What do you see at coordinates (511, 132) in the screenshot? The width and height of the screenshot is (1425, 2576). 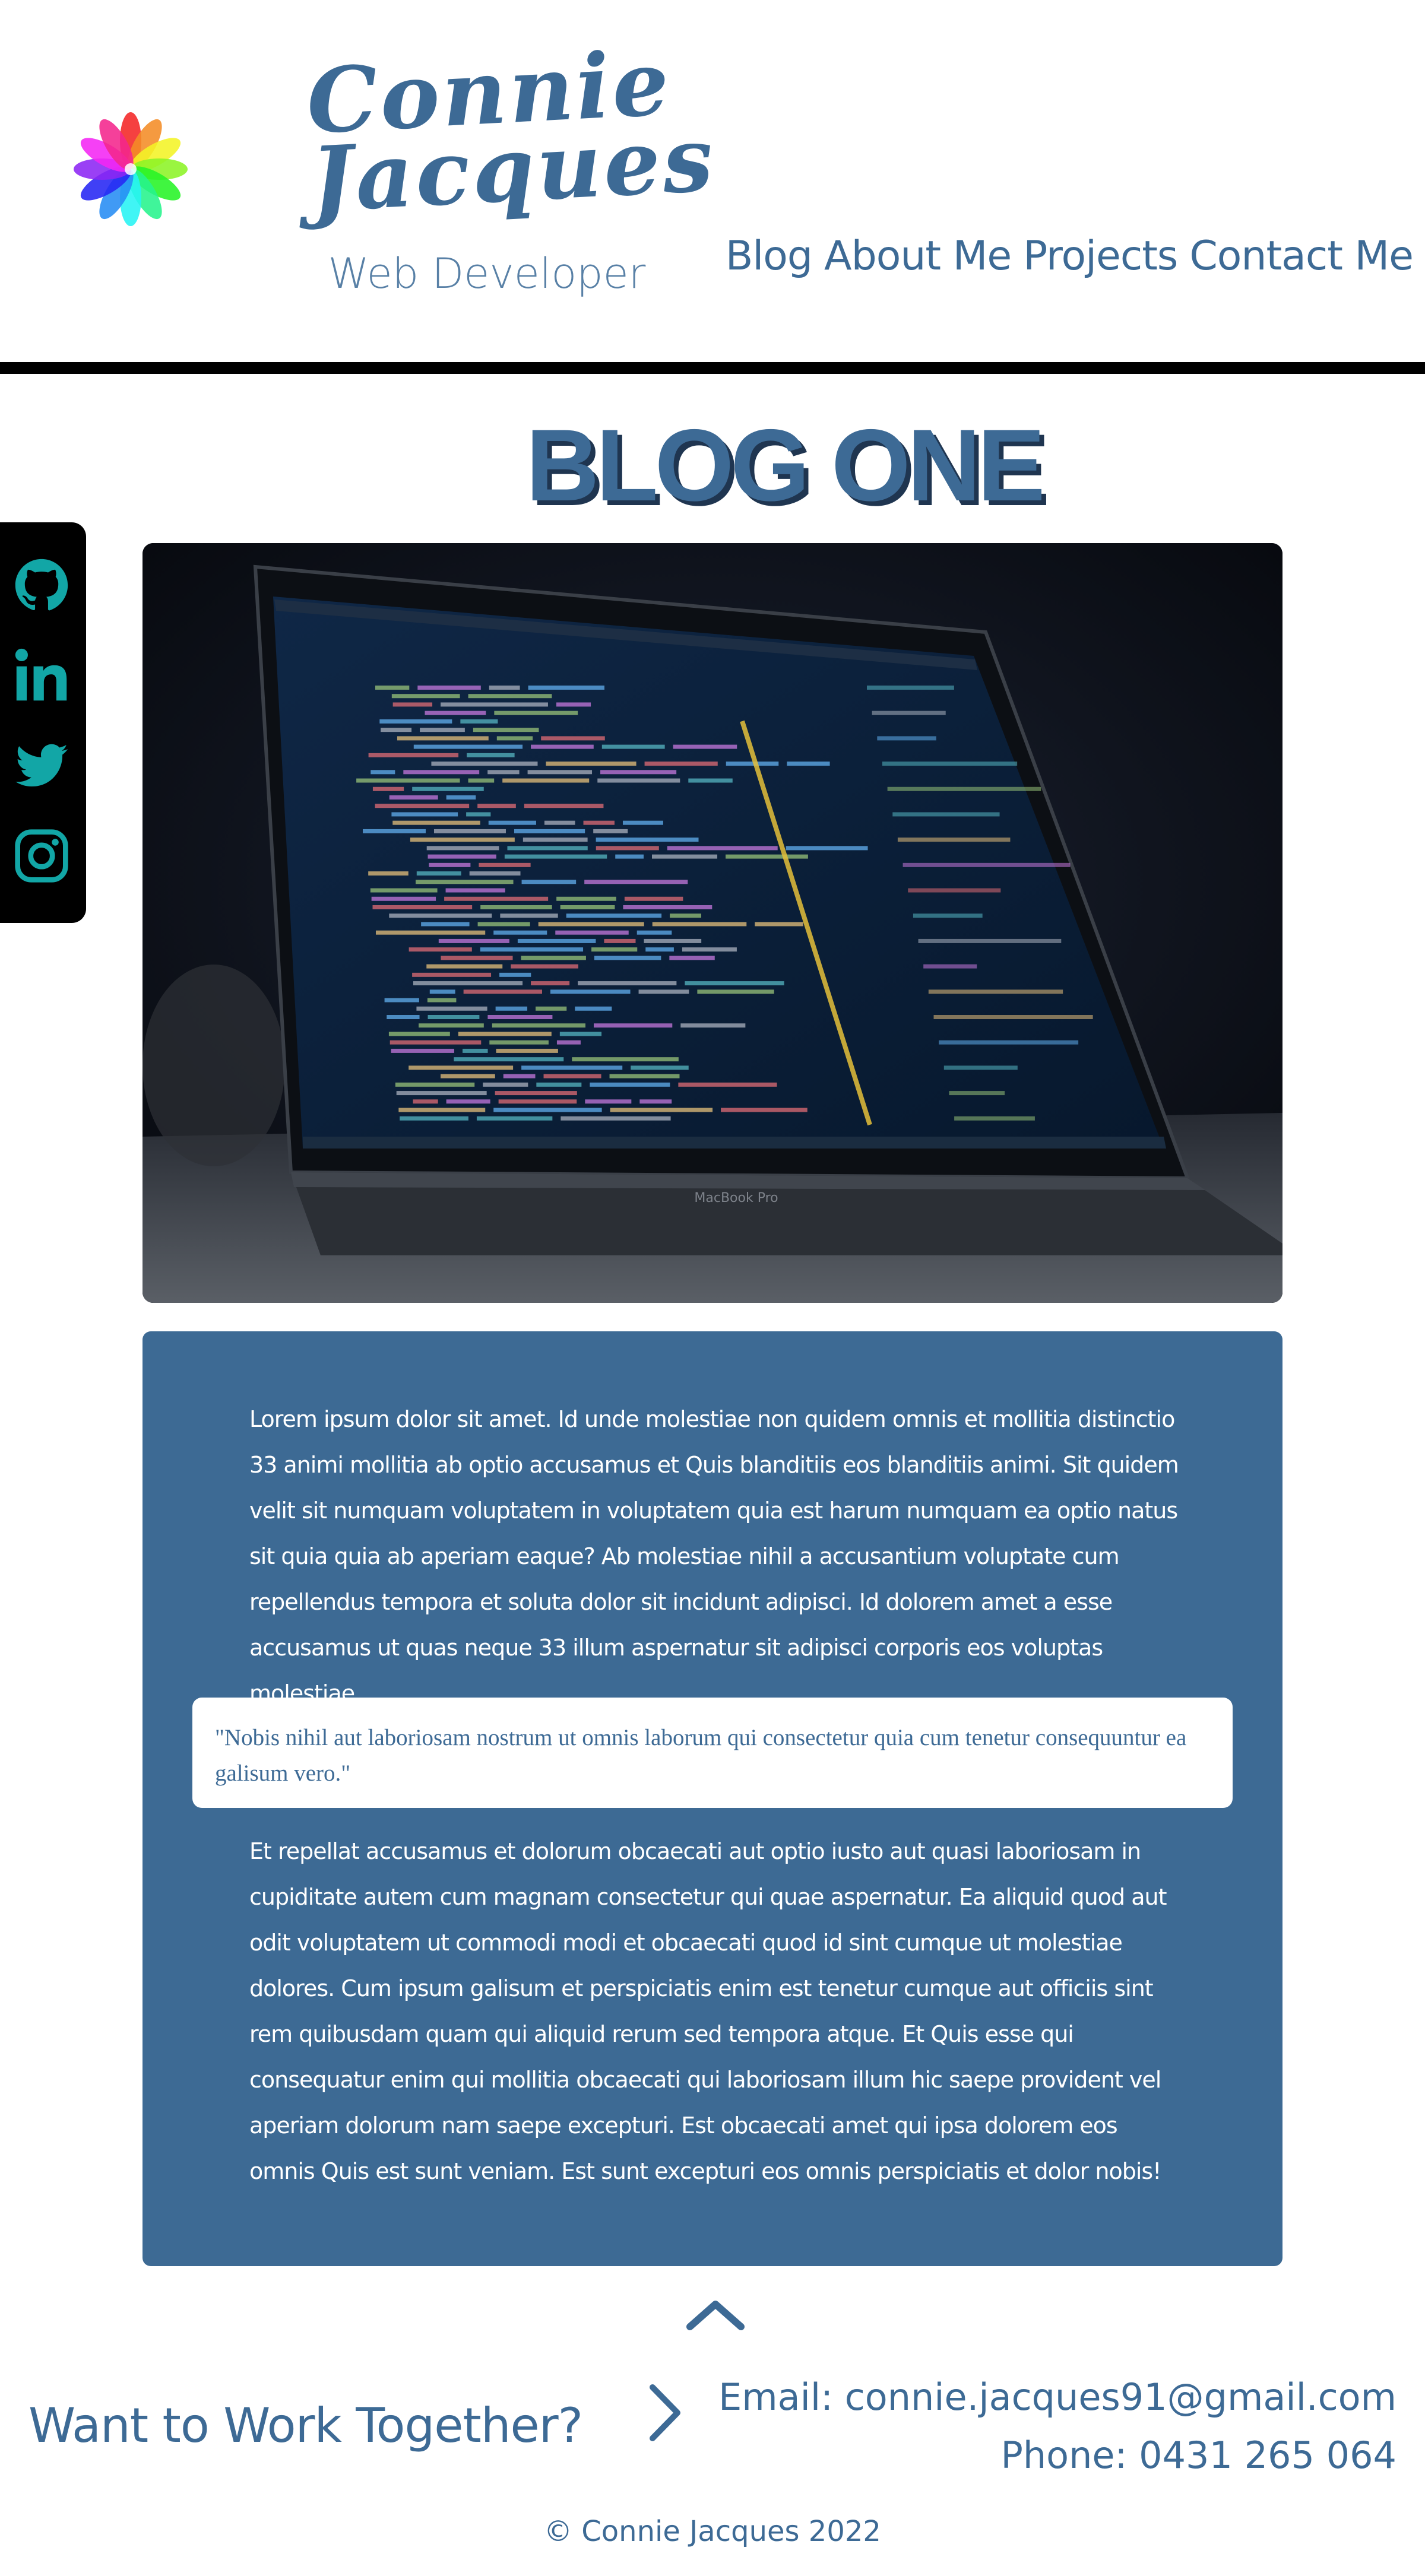 I see `brand-name: Connie Jacques` at bounding box center [511, 132].